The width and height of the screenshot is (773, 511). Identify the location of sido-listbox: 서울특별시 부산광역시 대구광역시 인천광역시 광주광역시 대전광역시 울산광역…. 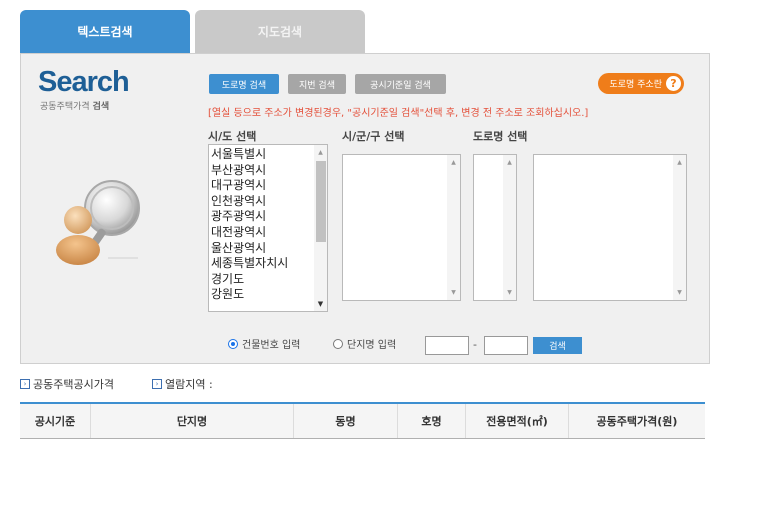
(268, 228).